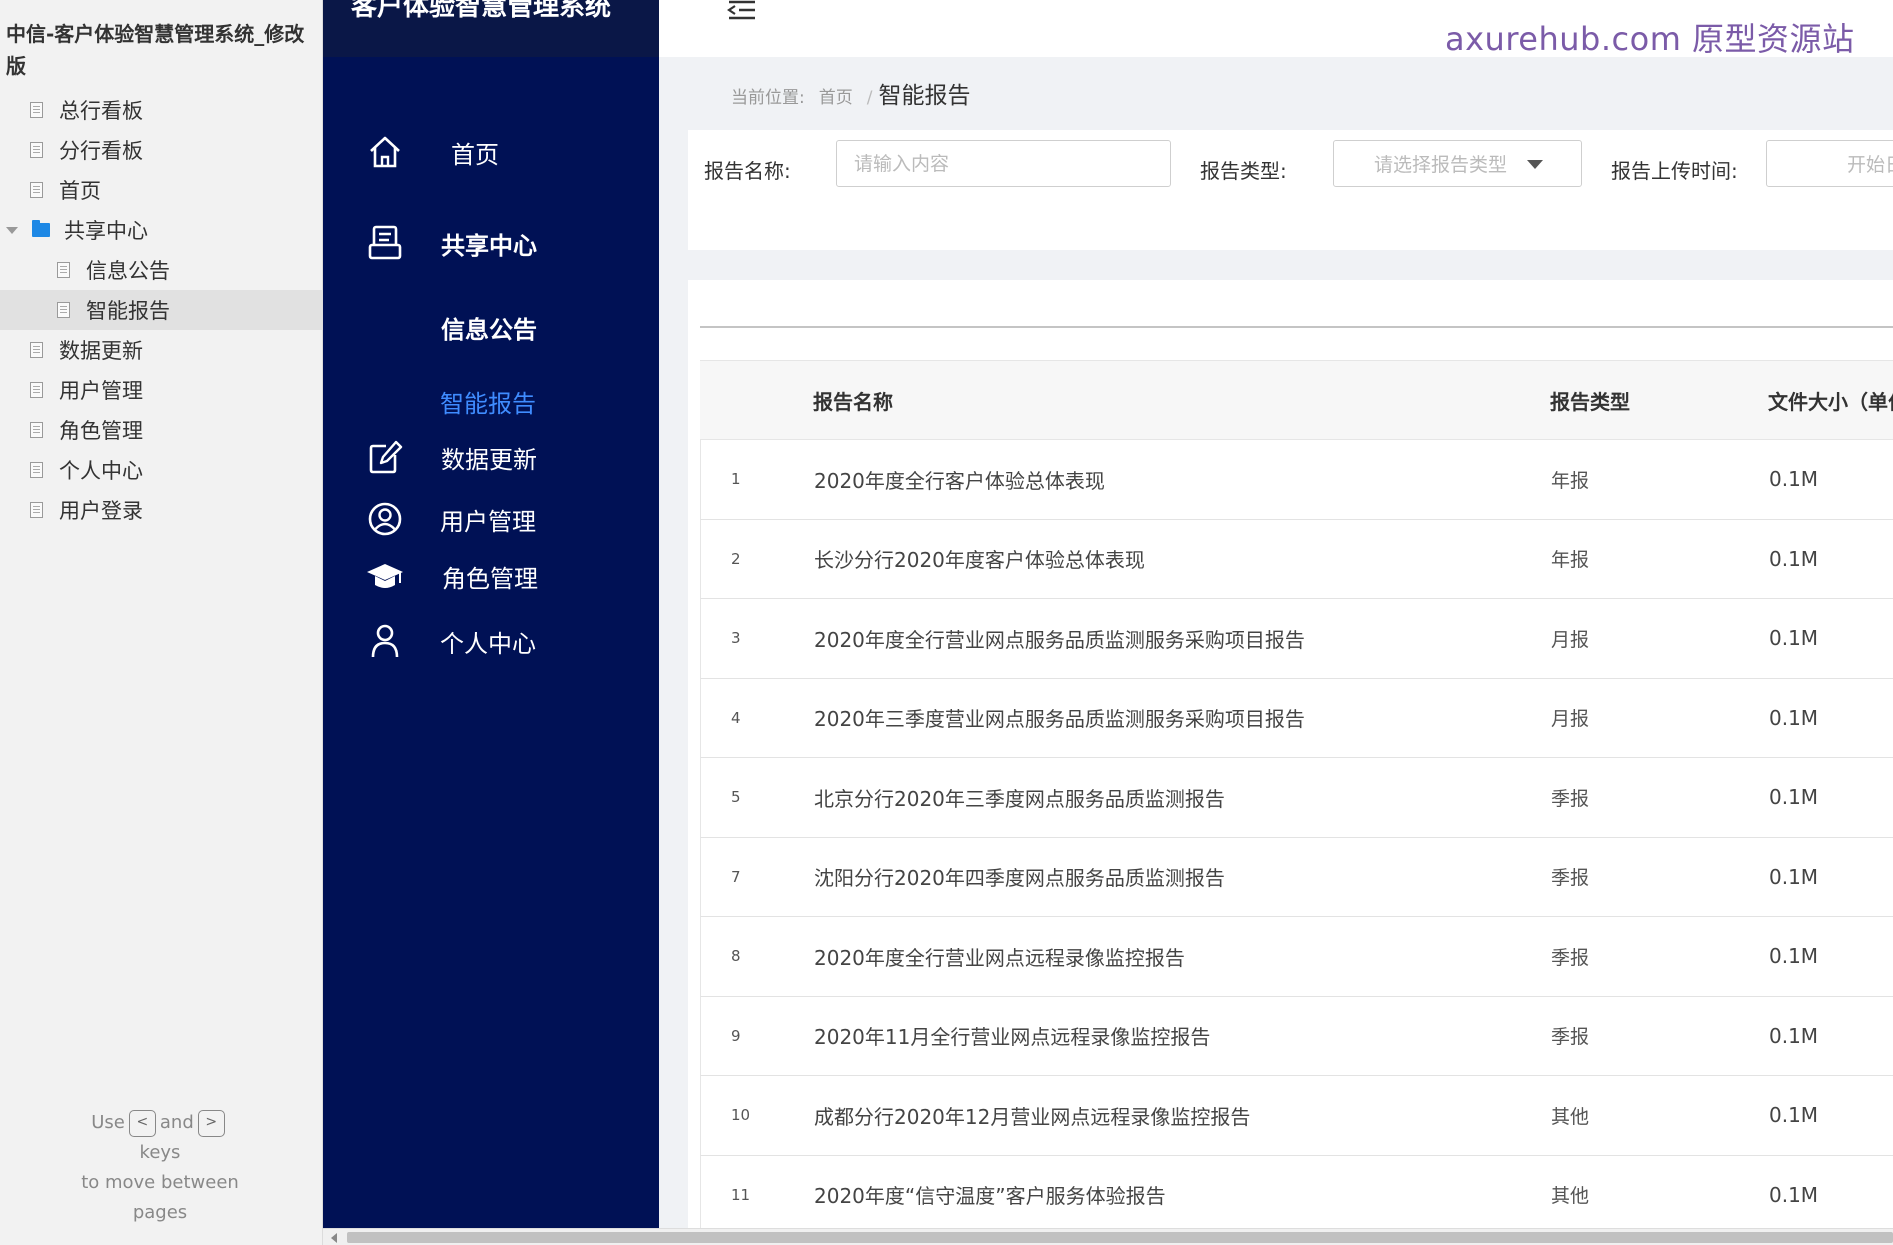 This screenshot has height=1245, width=1893. I want to click on tree-item-home: 首页, so click(161, 190).